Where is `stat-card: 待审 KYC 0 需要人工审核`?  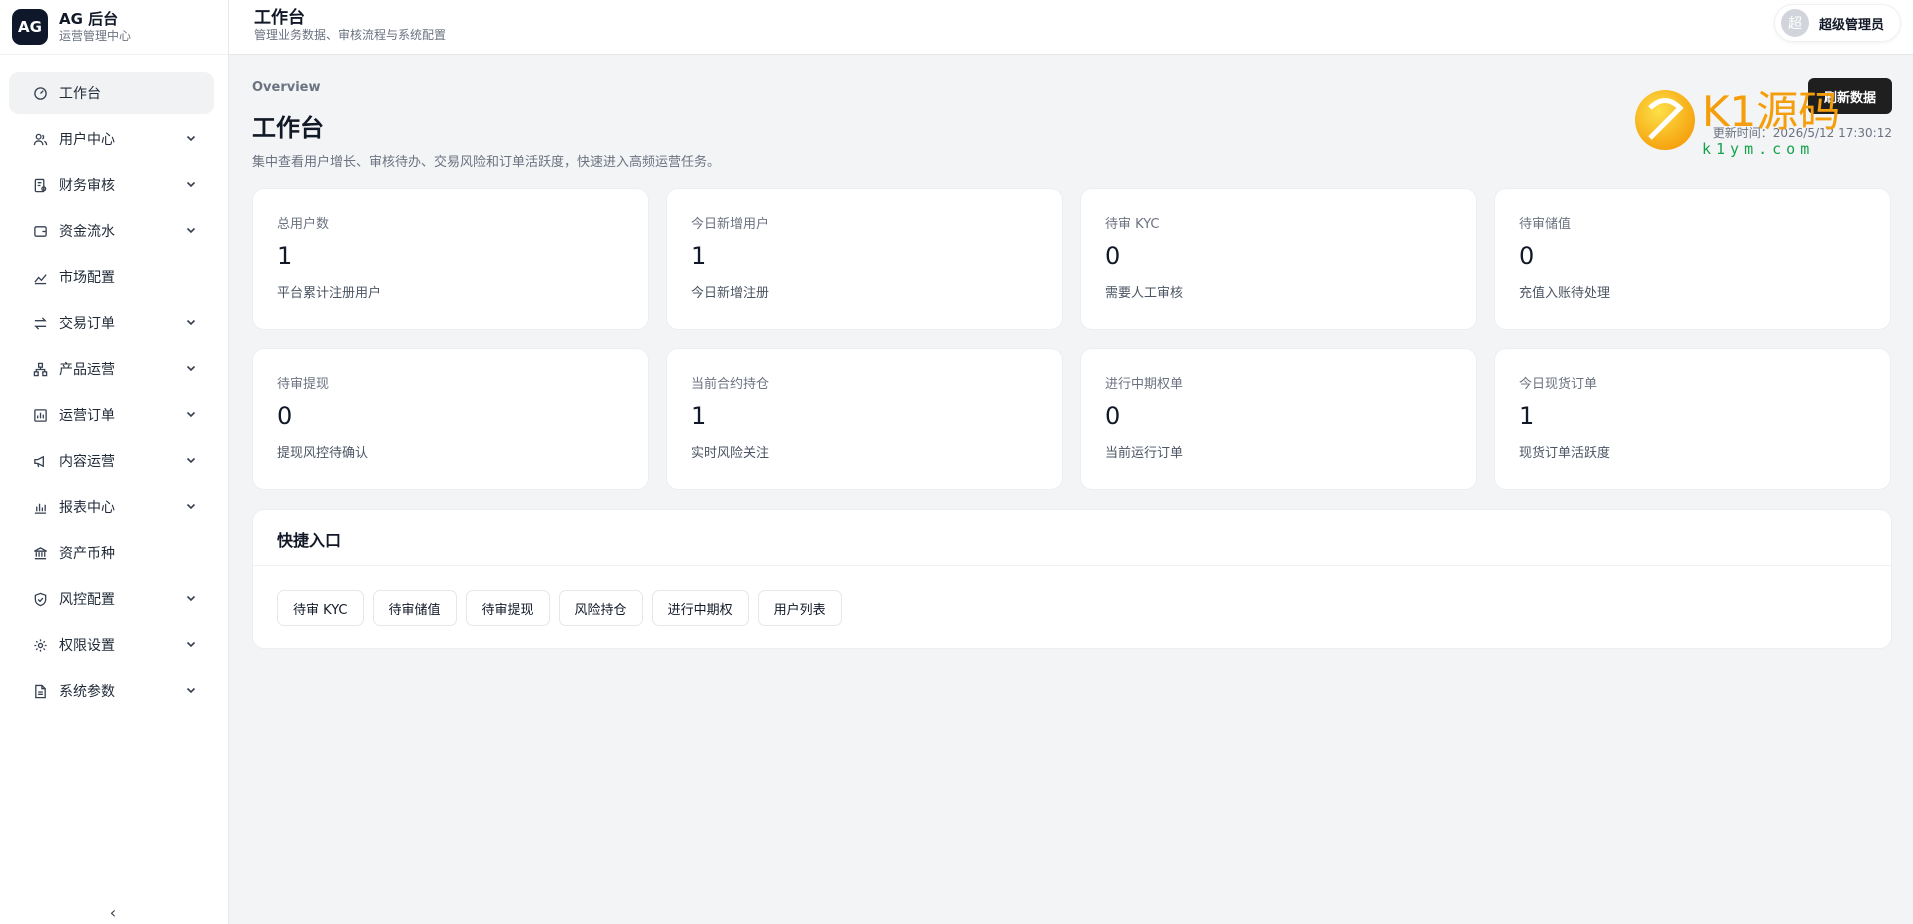
stat-card: 待审 KYC 0 需要人工审核 is located at coordinates (1278, 259).